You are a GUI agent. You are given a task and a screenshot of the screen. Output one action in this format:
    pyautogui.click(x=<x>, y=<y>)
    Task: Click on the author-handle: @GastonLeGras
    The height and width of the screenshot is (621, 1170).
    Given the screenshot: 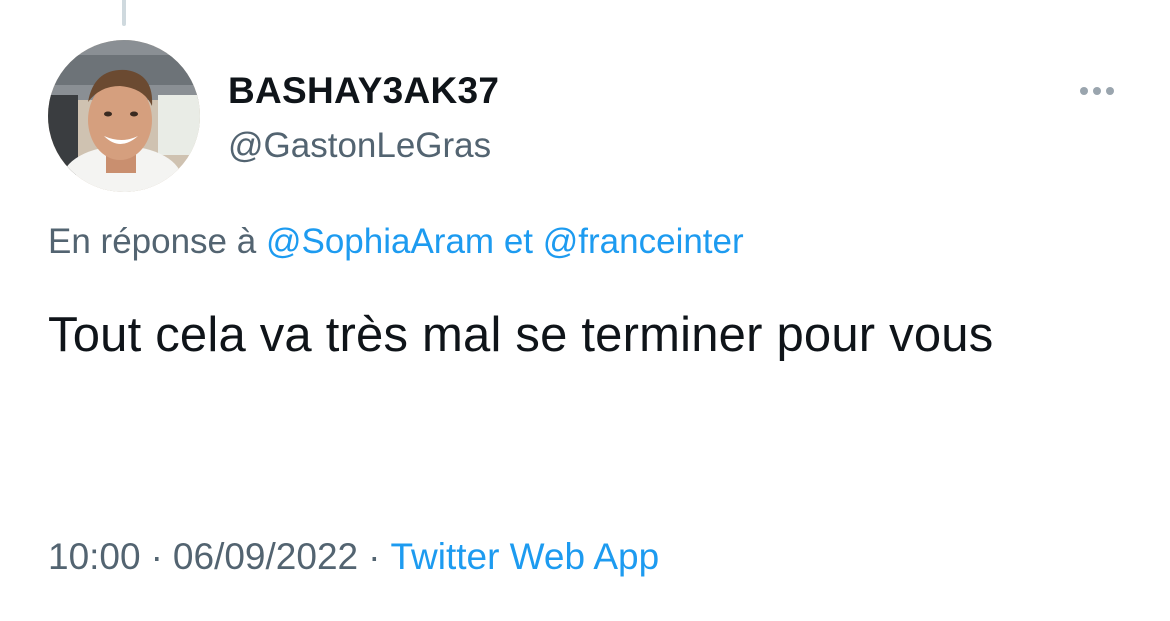 What is the action you would take?
    pyautogui.click(x=359, y=146)
    